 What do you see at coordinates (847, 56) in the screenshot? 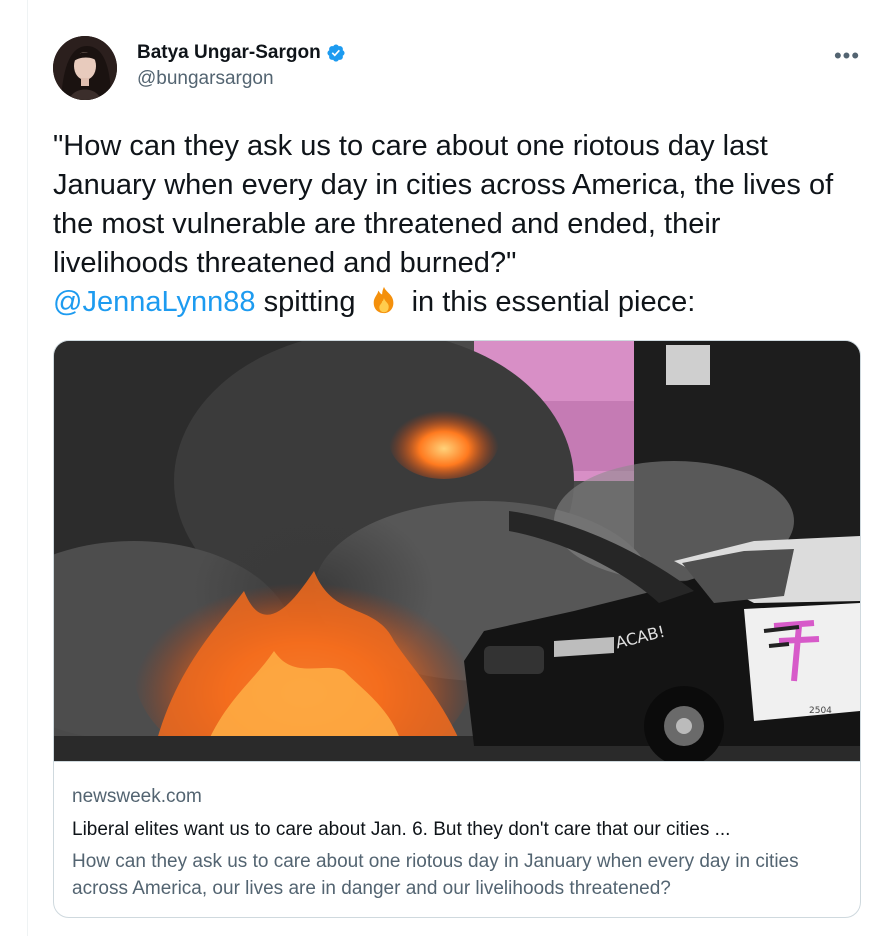
I see `more-horizontal-icon: •••` at bounding box center [847, 56].